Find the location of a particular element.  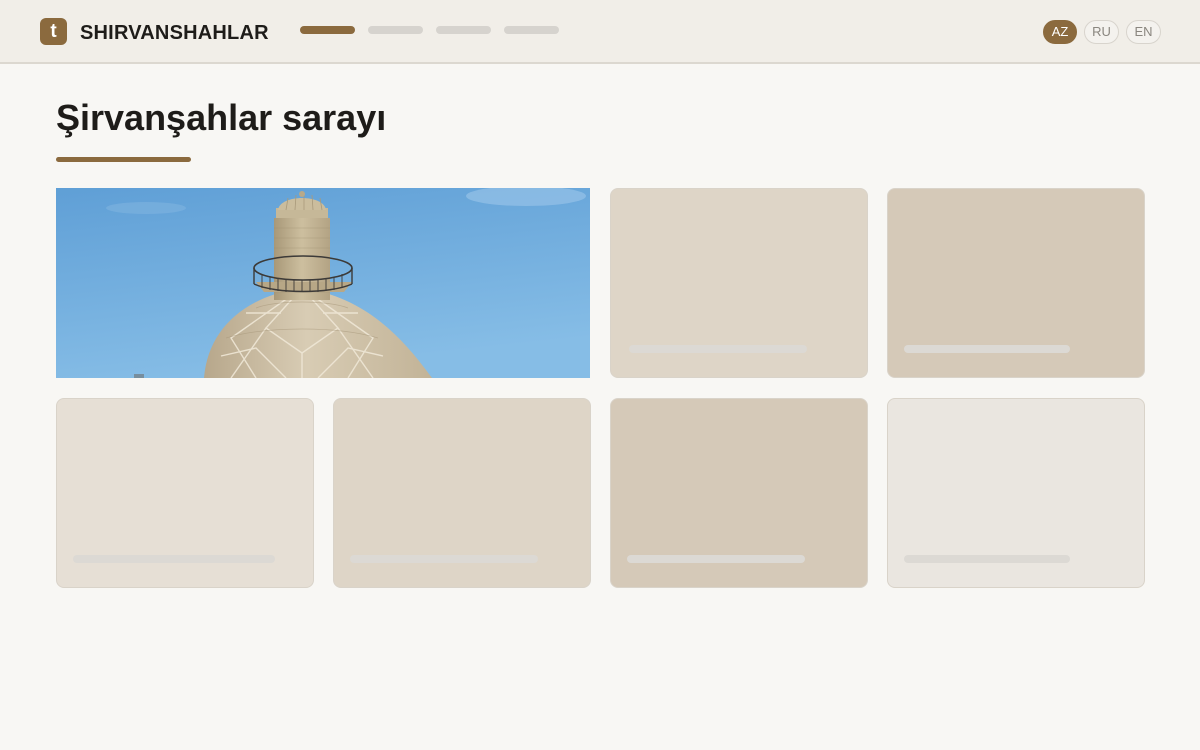

lang-en-button: EN is located at coordinates (1143, 32).